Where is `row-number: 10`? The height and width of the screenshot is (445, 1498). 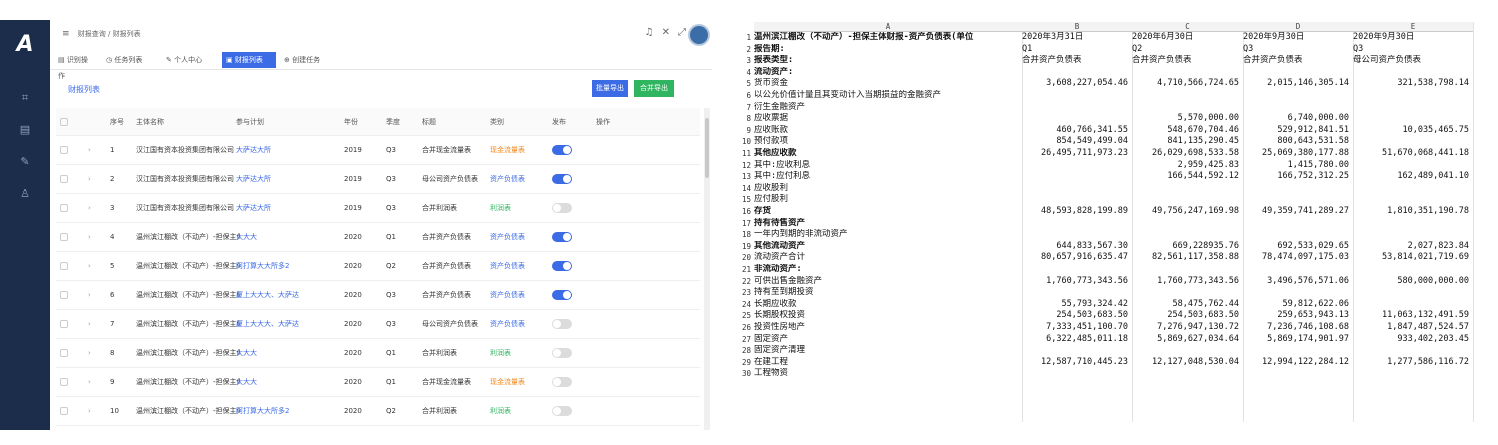
row-number: 10 is located at coordinates (744, 142).